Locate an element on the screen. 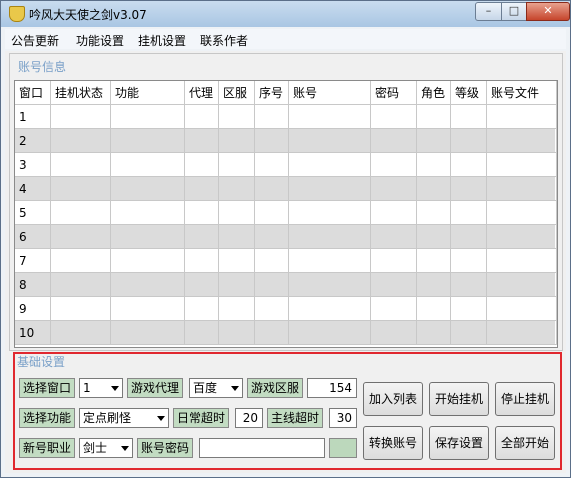  select-function-combo: 定点刷怪 is located at coordinates (124, 418).